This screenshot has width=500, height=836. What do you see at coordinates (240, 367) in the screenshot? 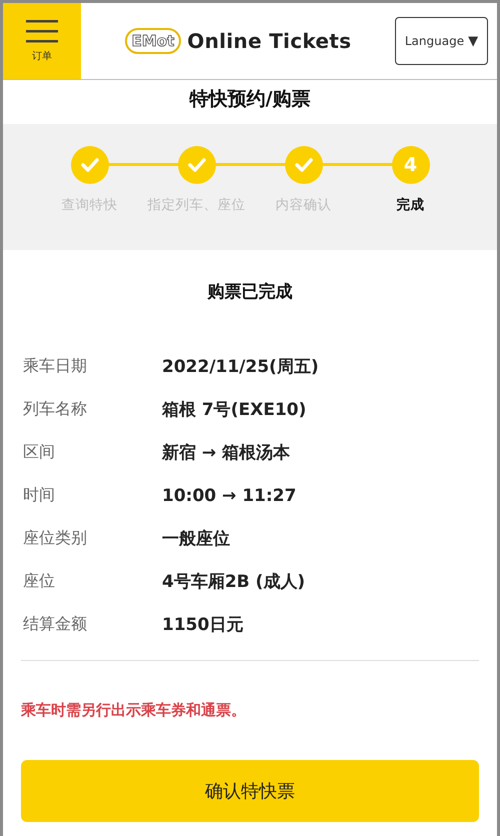
I see `detail-value: 2022/11/25(周五)` at bounding box center [240, 367].